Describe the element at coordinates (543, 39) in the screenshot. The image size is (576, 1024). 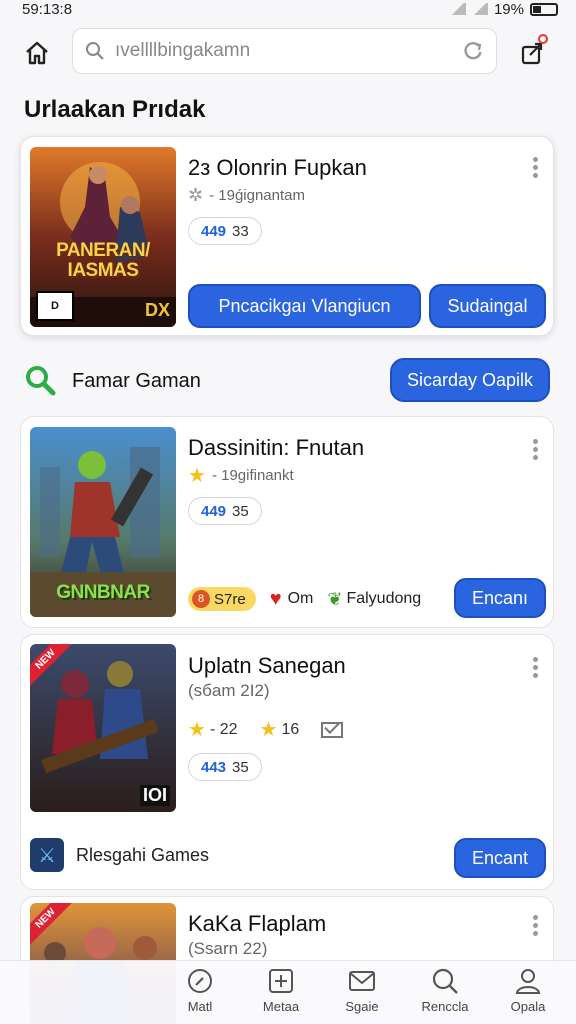
I see `notification-dot` at that location.